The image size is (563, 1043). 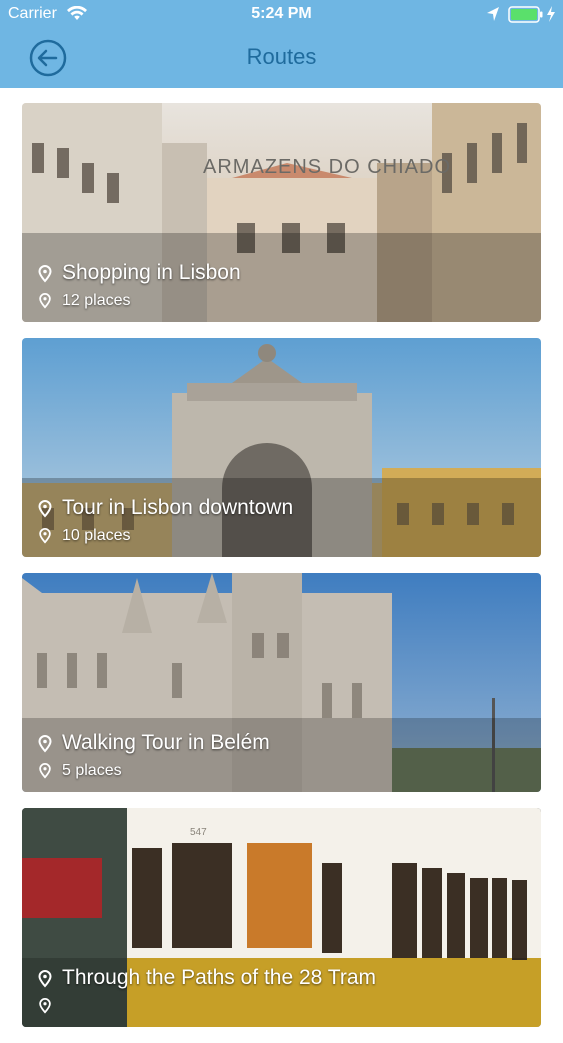 What do you see at coordinates (219, 977) in the screenshot?
I see `route-name: Through the Paths of the 28 Tram` at bounding box center [219, 977].